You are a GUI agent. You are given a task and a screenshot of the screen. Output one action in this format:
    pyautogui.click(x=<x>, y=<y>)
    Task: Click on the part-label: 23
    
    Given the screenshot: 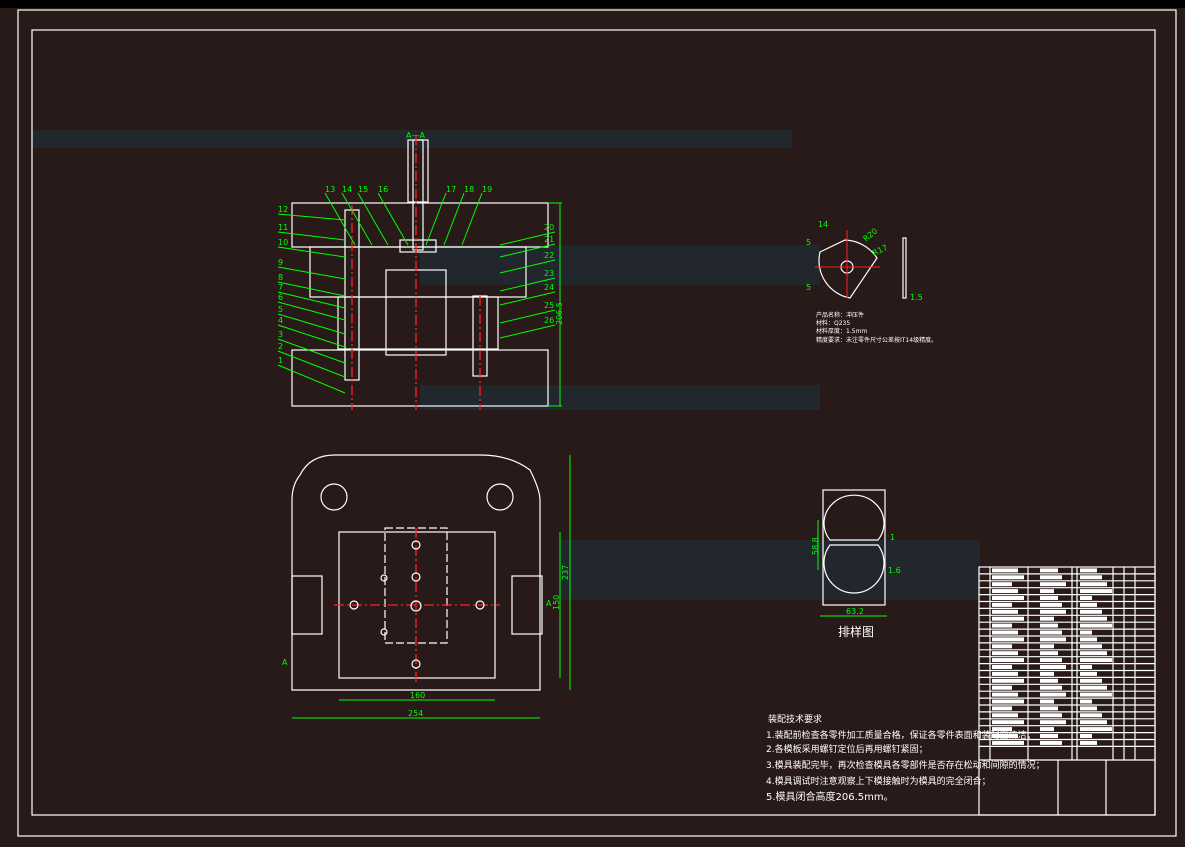 What is the action you would take?
    pyautogui.click(x=549, y=273)
    